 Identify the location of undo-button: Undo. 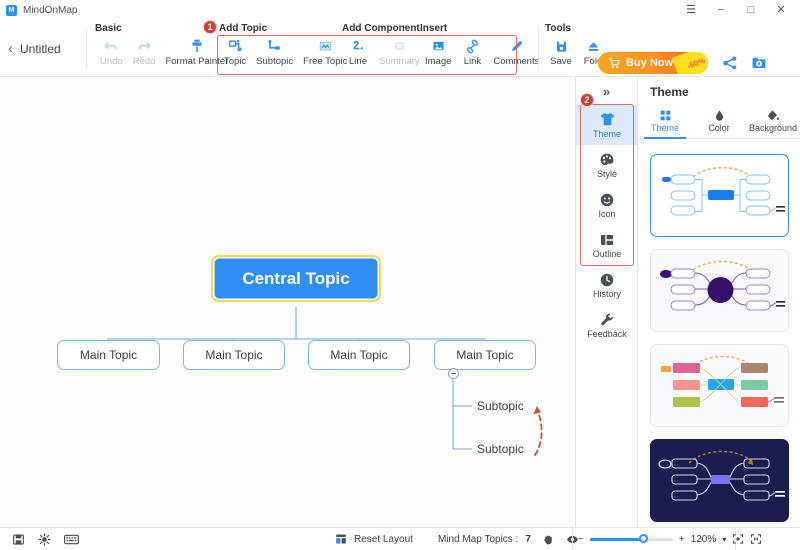
(111, 52).